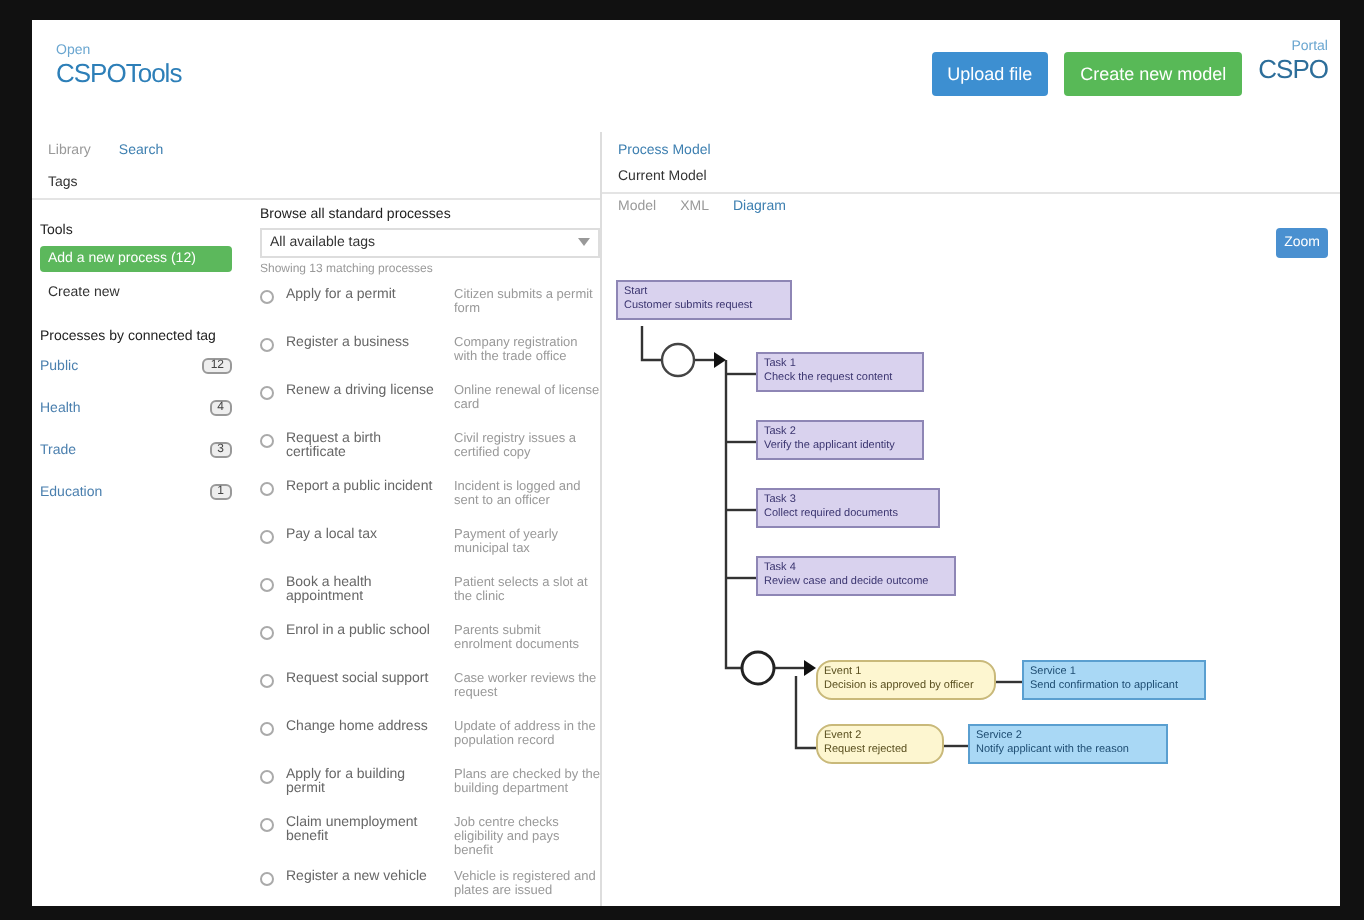 The width and height of the screenshot is (1364, 920). I want to click on upload-button: Upload file, so click(990, 74).